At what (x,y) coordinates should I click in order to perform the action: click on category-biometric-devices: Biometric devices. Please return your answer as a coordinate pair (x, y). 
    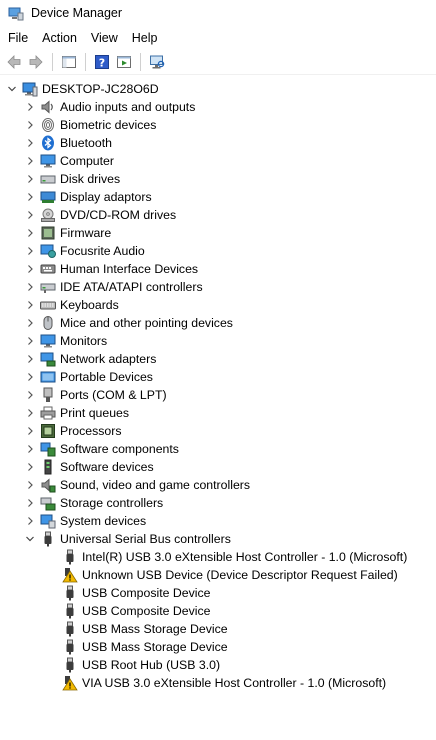
    Looking at the image, I should click on (218, 125).